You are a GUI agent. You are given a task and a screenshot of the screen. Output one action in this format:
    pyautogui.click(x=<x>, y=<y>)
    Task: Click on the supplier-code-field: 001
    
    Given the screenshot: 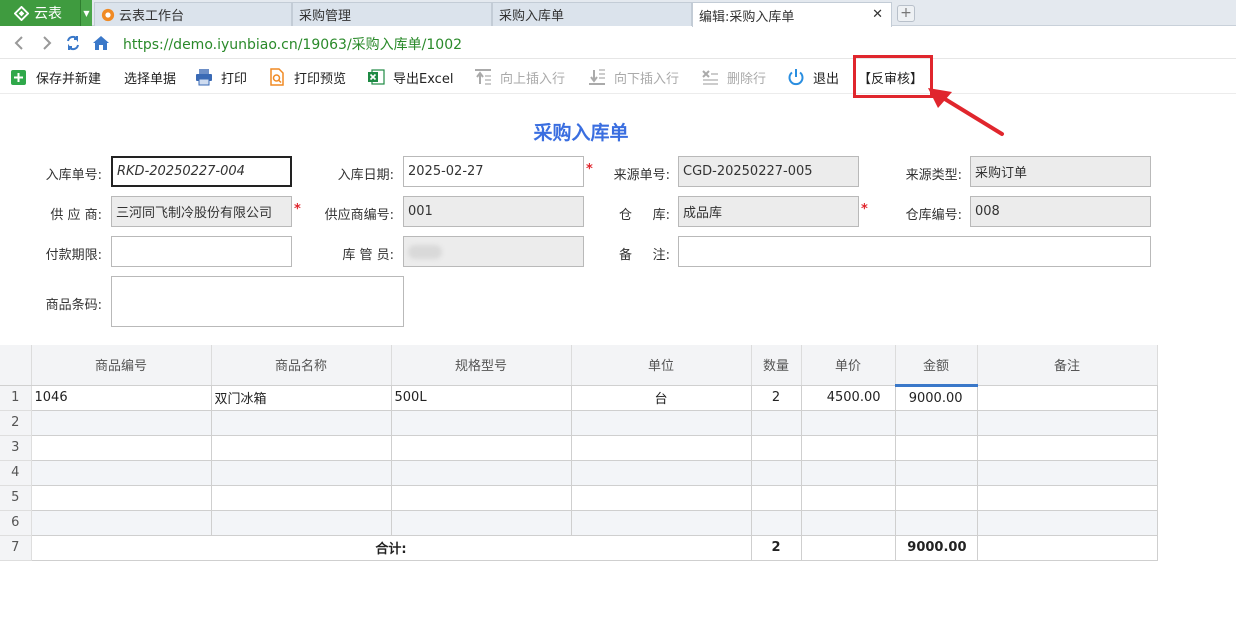 What is the action you would take?
    pyautogui.click(x=493, y=211)
    